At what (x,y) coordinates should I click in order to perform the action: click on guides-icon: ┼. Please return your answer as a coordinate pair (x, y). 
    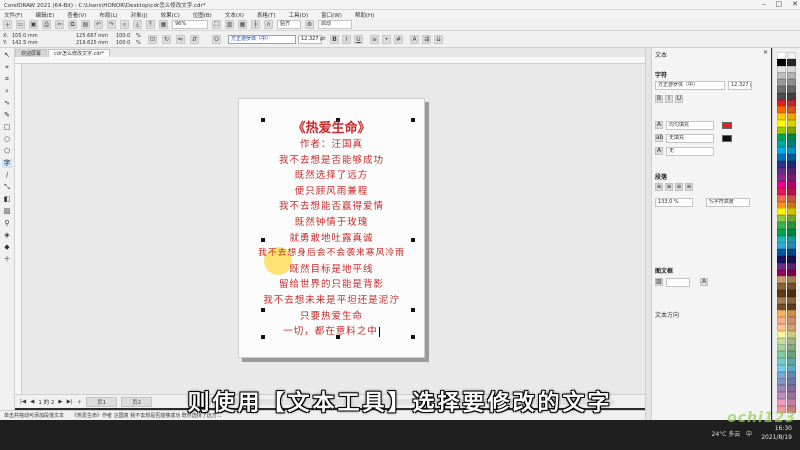
    Looking at the image, I should click on (255, 24).